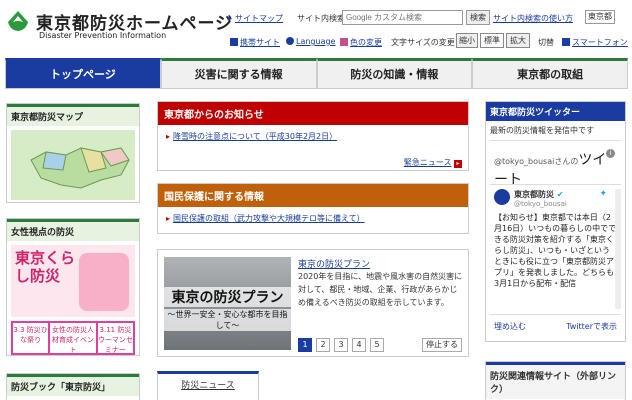 The image size is (632, 400). Describe the element at coordinates (394, 73) in the screenshot. I see `nav-knowledge: 防災の知識・情報` at that location.